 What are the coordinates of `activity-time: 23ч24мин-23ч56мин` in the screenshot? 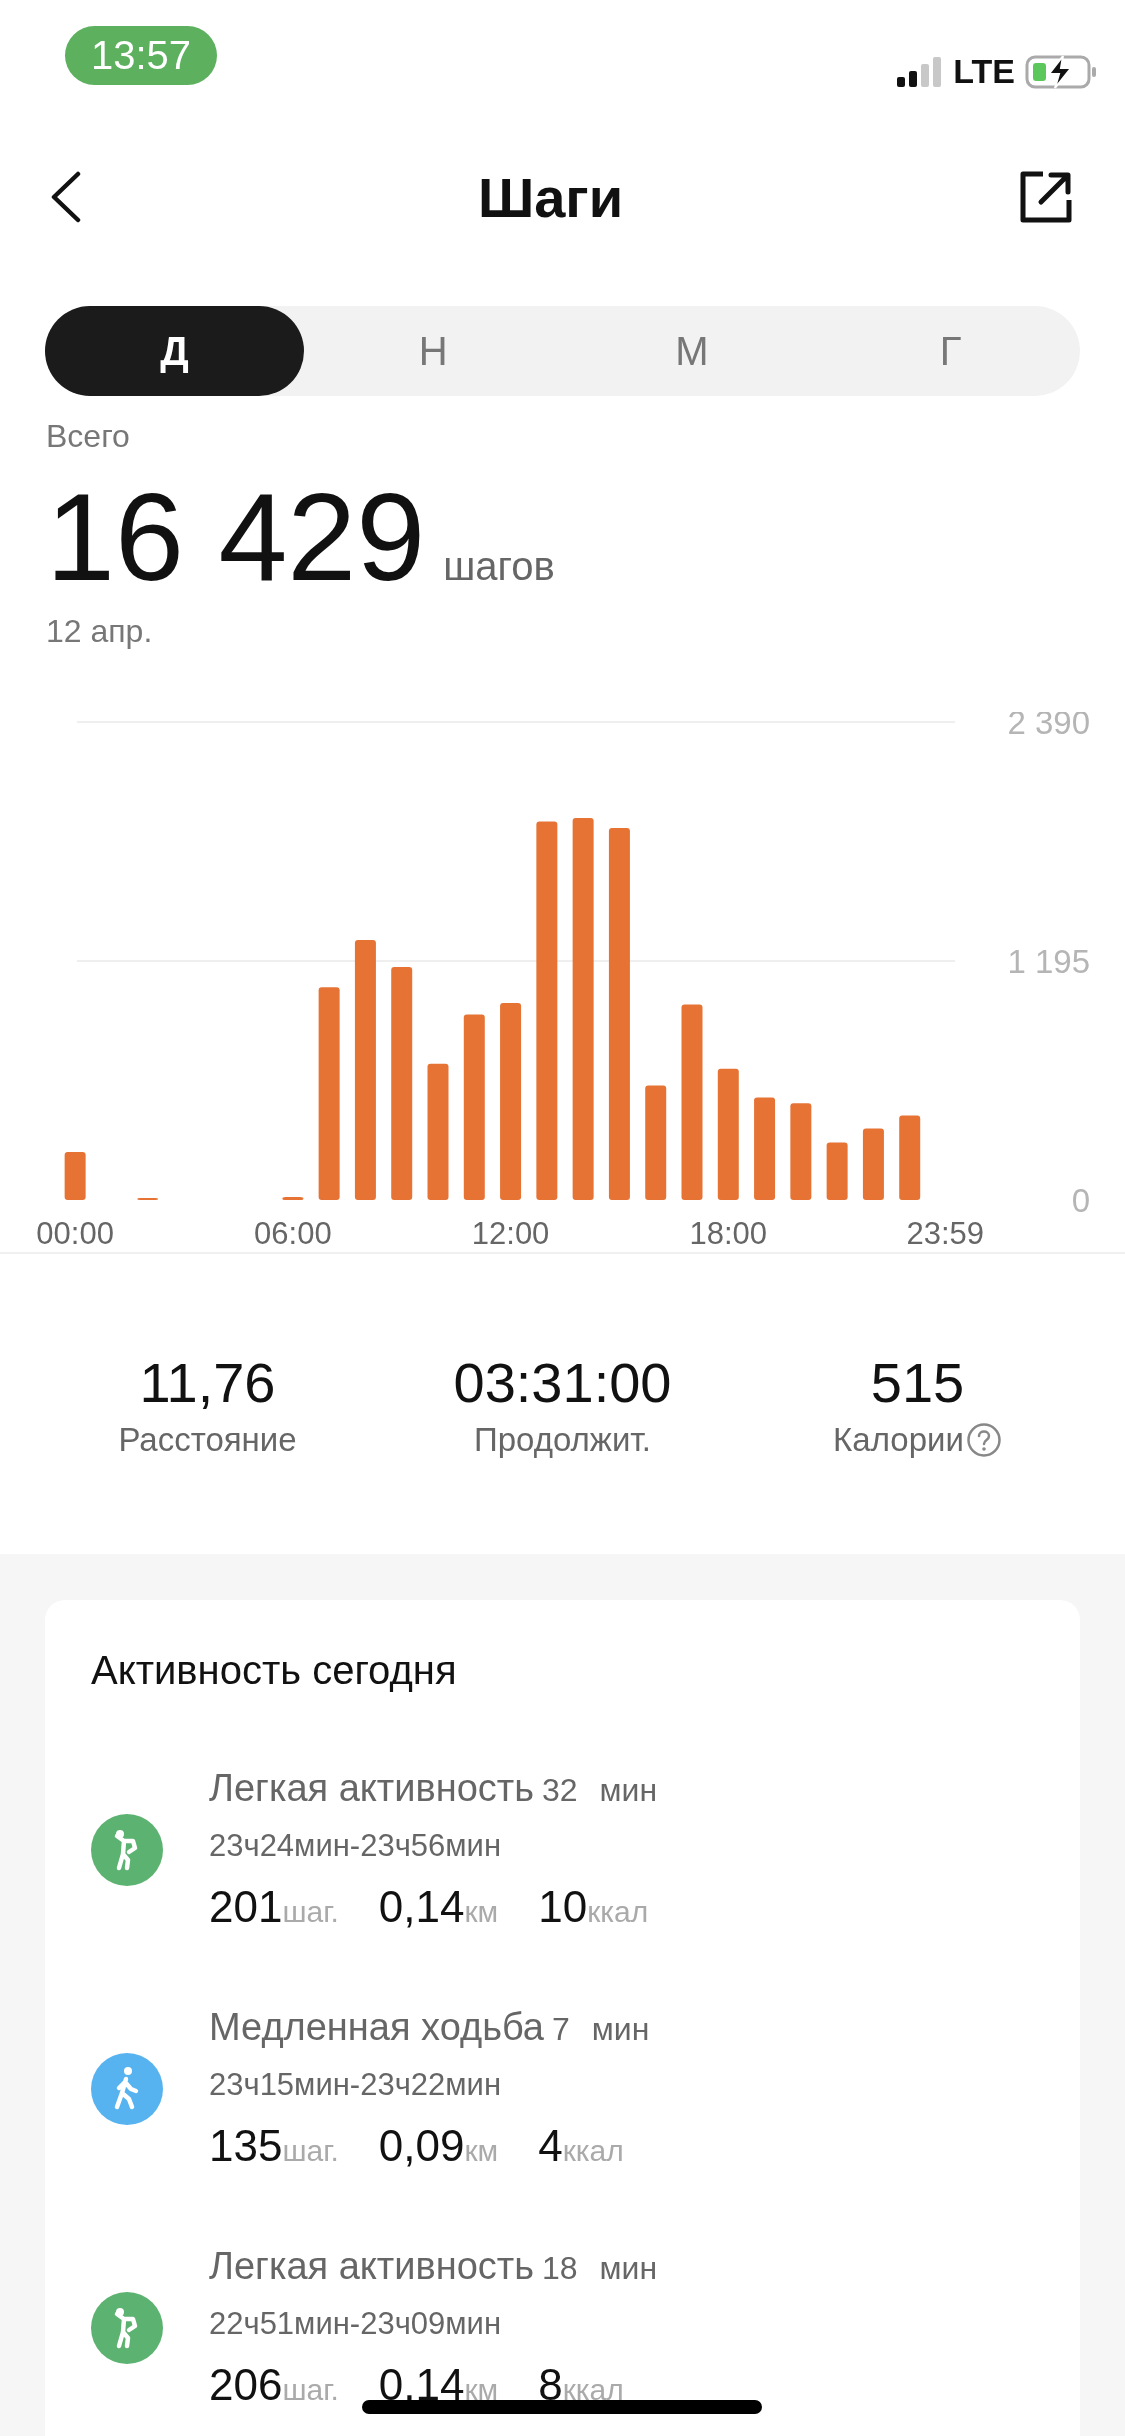 It's located at (356, 1846).